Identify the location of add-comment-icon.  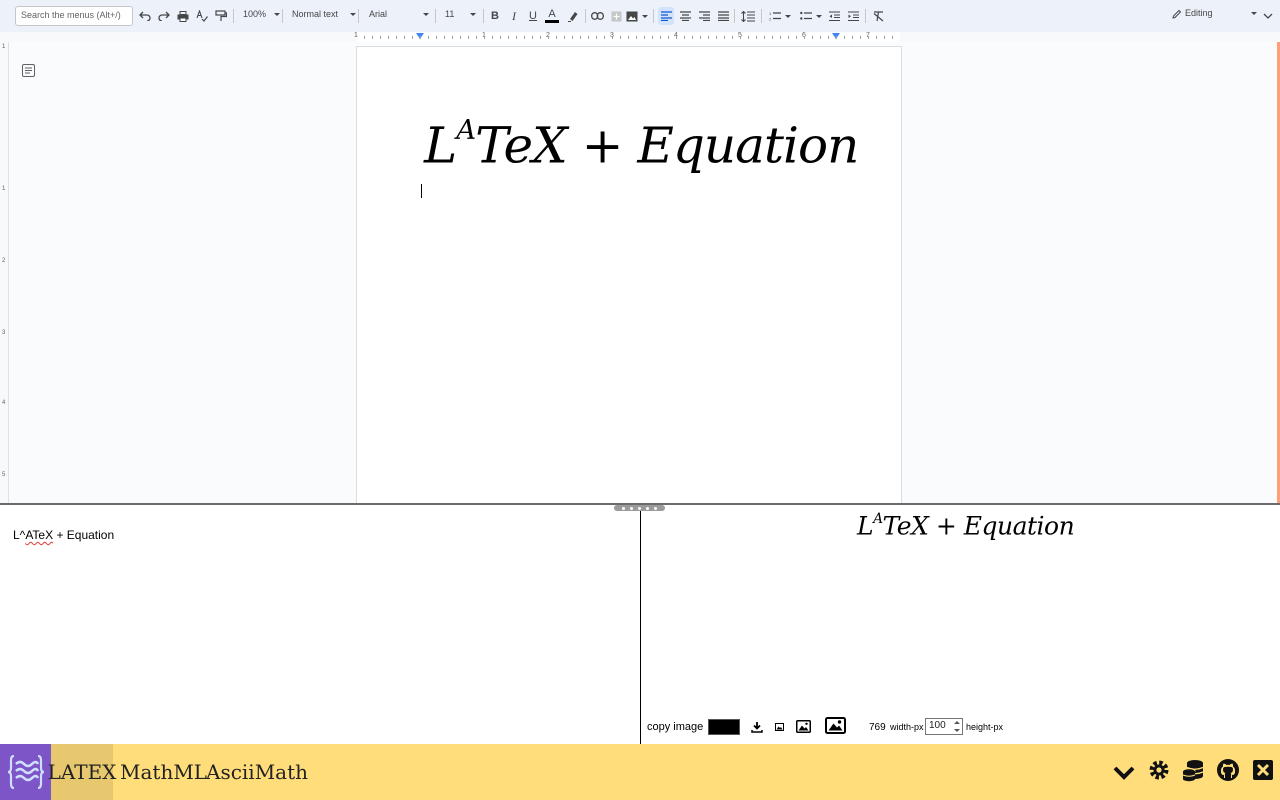
(616, 16).